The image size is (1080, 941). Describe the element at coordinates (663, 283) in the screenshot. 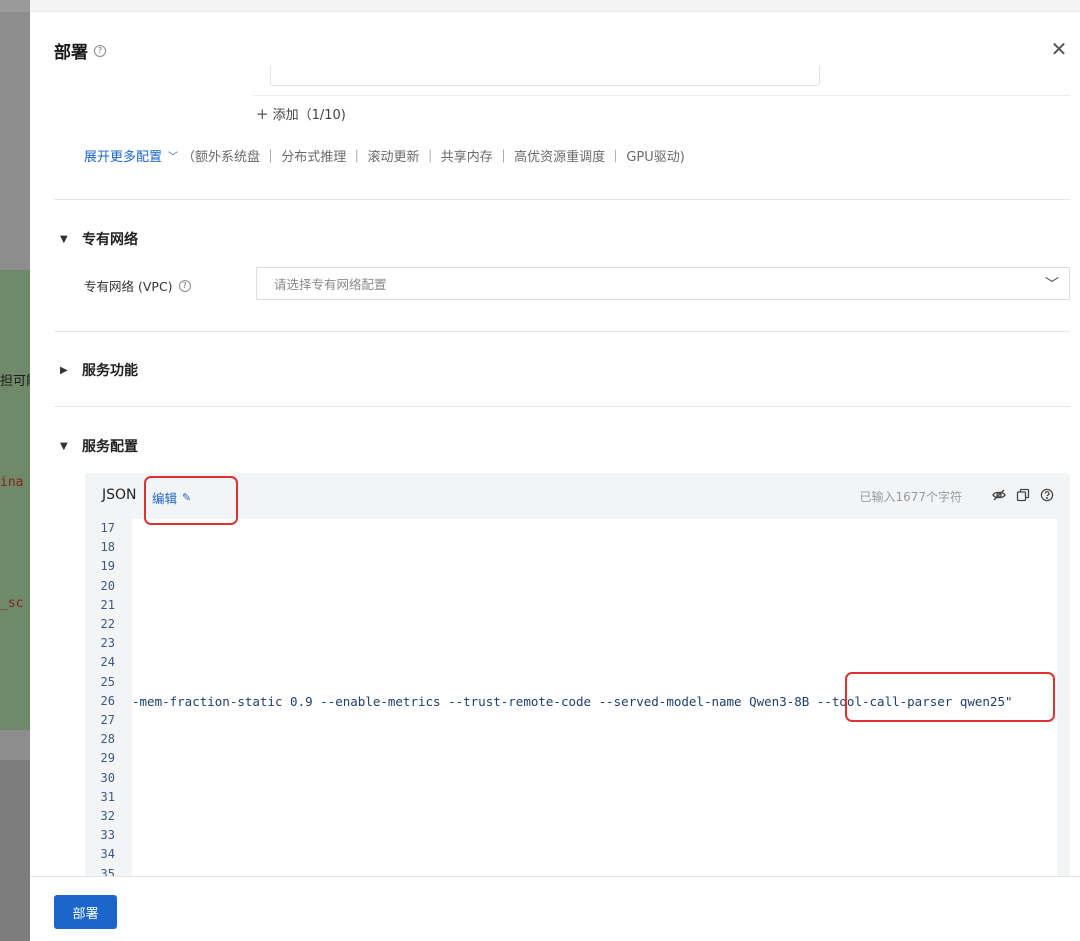

I see `vpc-select: 请选择专有网络配置 ﹀` at that location.